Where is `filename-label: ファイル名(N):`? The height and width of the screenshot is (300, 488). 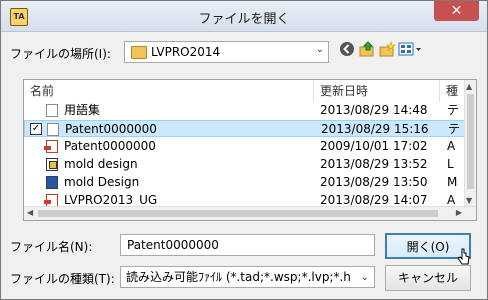
filename-label: ファイル名(N): is located at coordinates (51, 247).